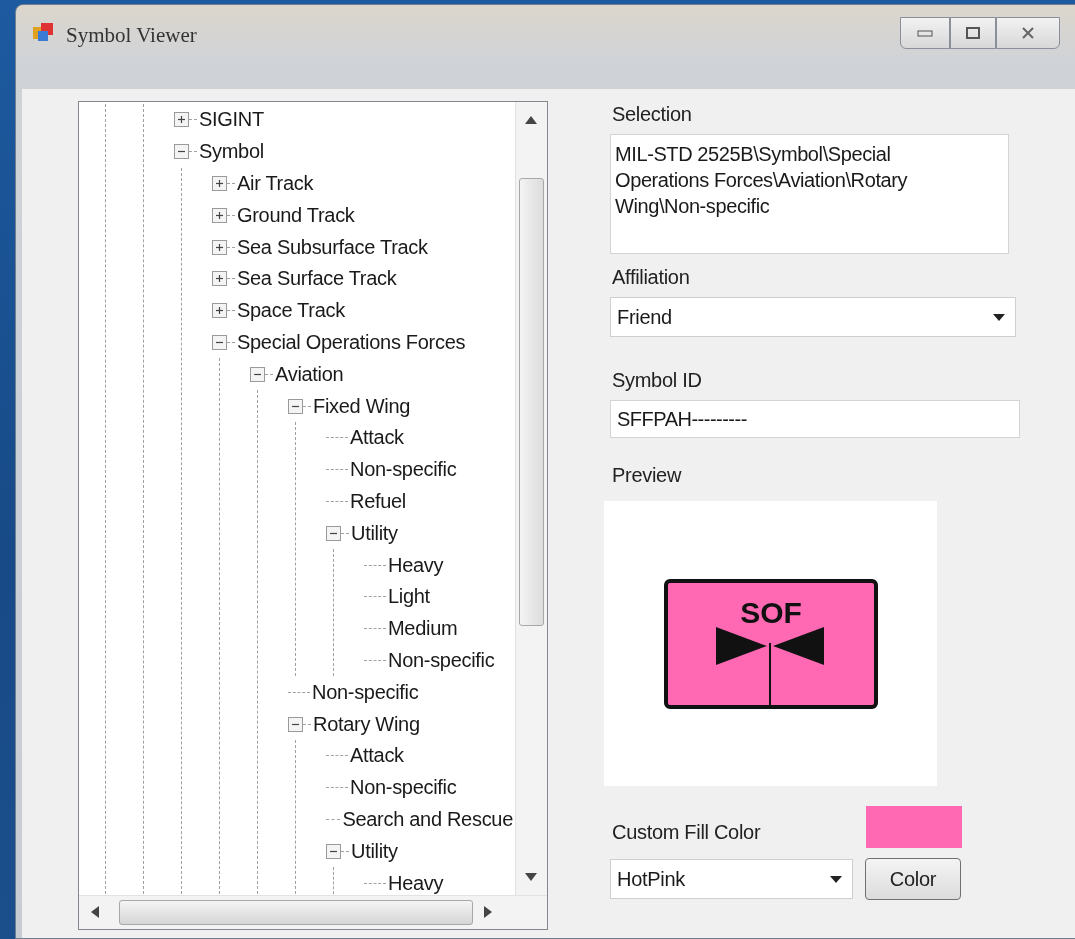 This screenshot has width=1075, height=939. I want to click on scroll-down-arrow-icon, so click(531, 877).